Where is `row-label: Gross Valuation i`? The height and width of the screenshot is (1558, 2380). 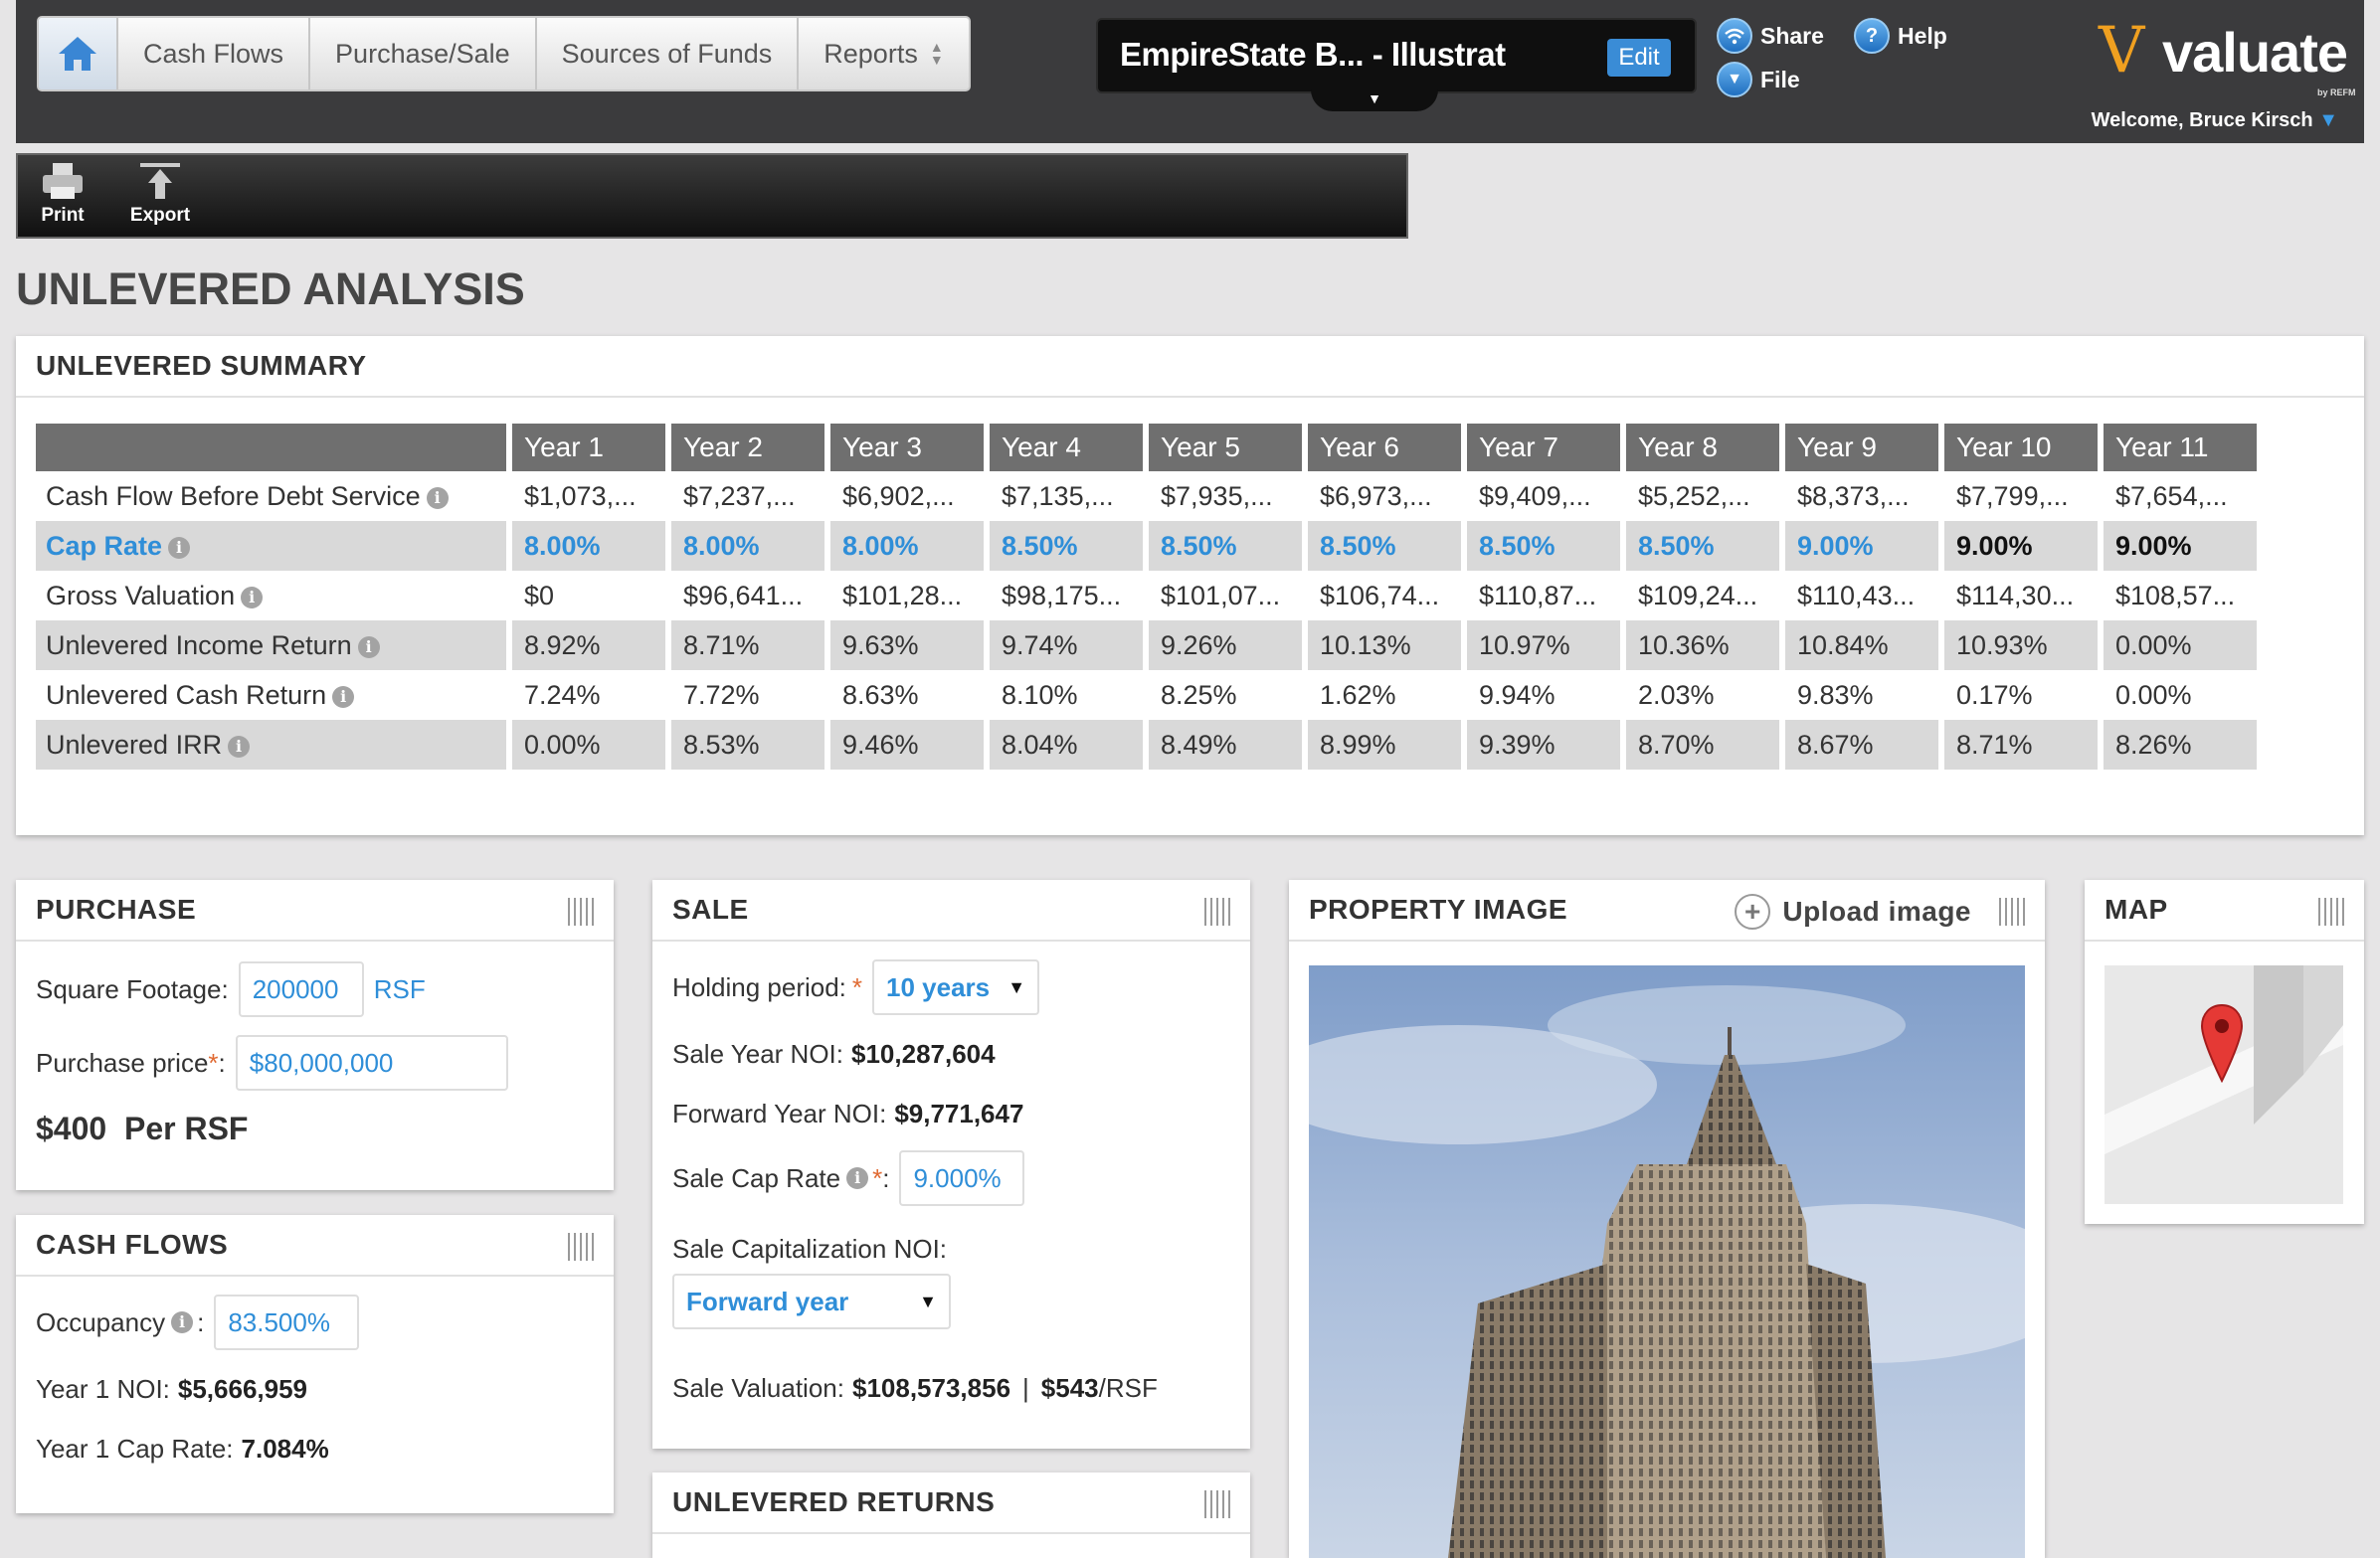 row-label: Gross Valuation i is located at coordinates (274, 595).